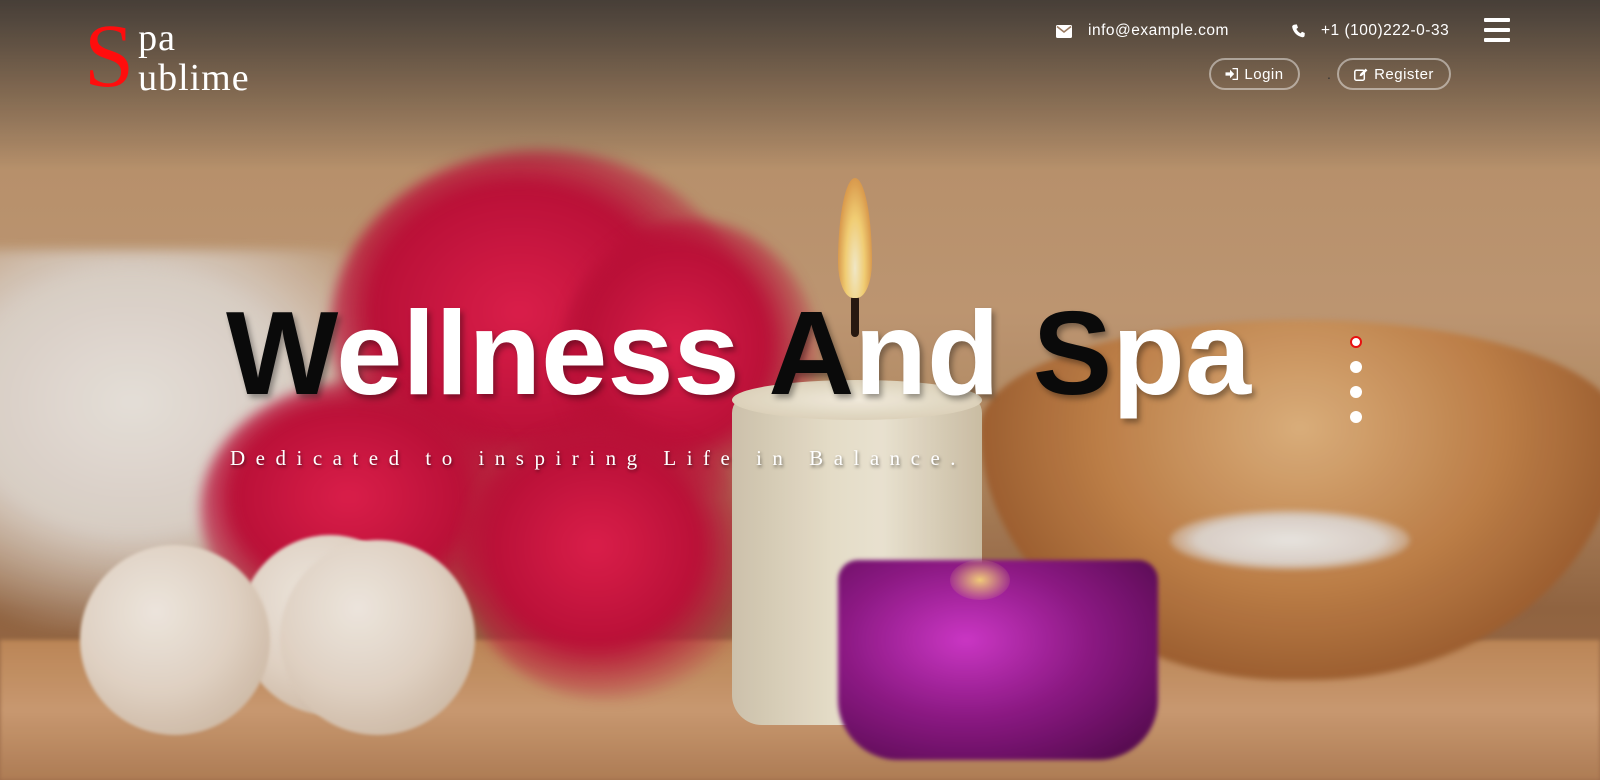 The height and width of the screenshot is (780, 1600). Describe the element at coordinates (1072, 353) in the screenshot. I see `hero-title-part: S` at that location.